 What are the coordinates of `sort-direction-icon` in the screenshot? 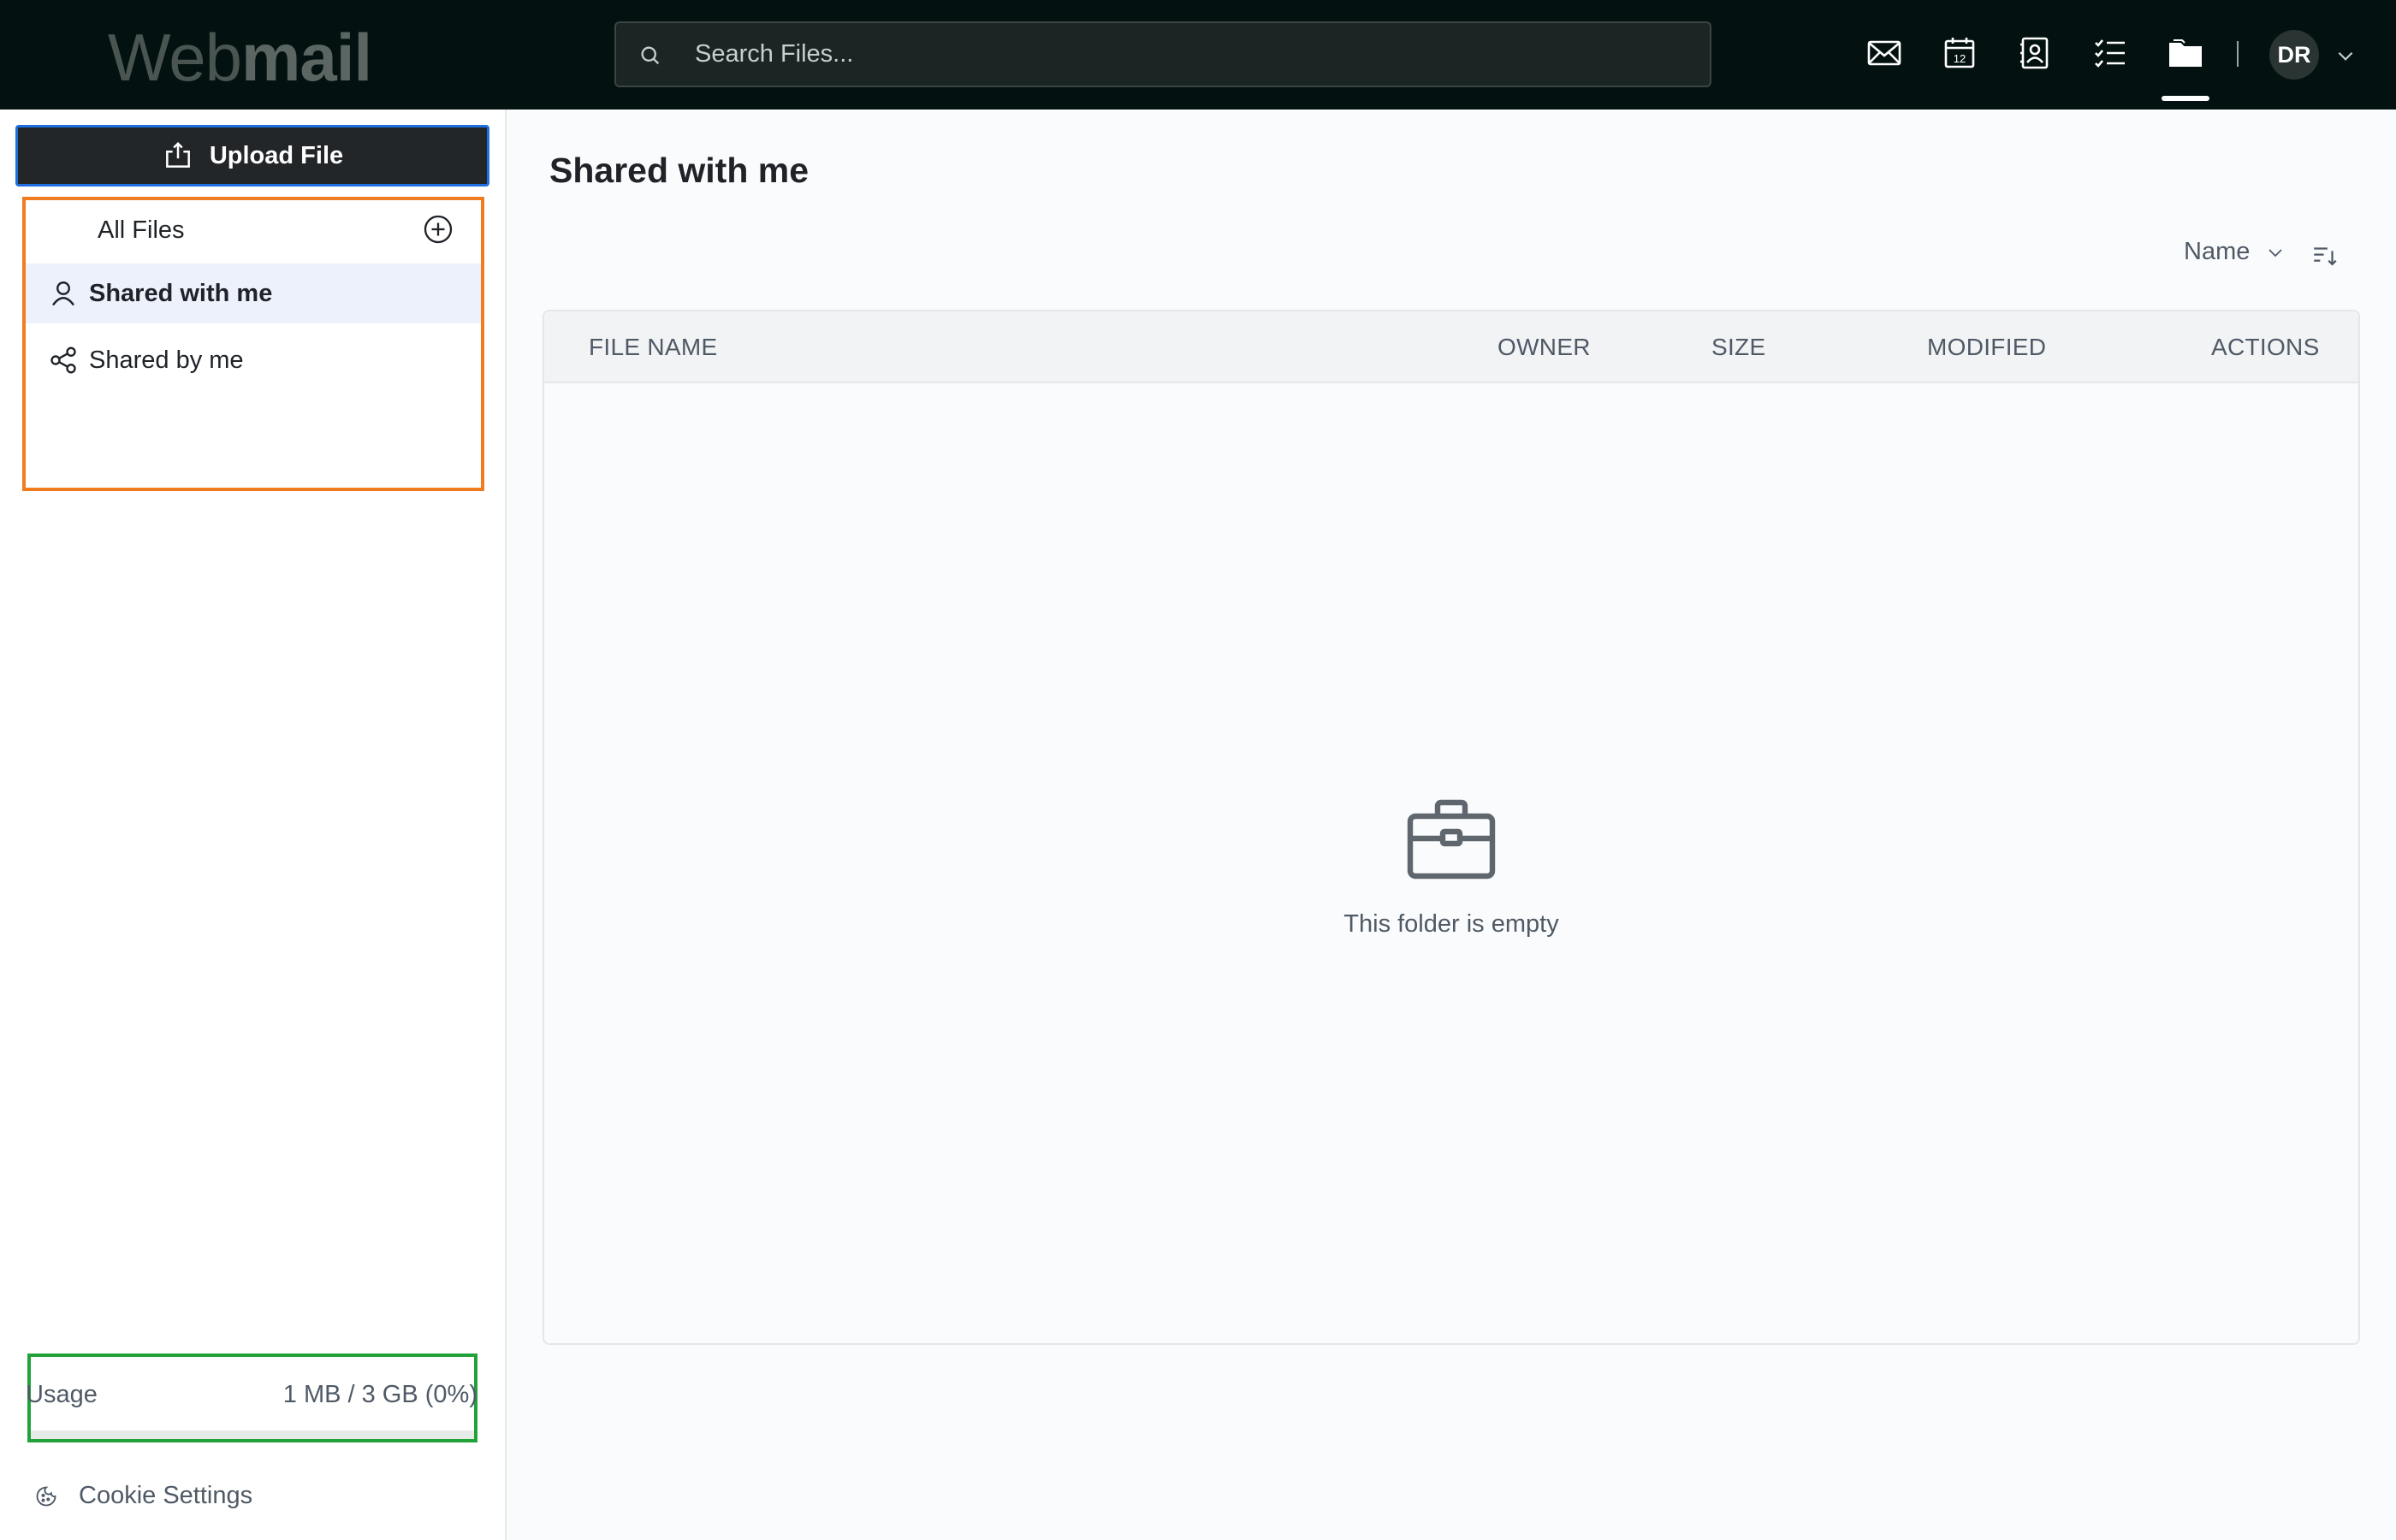 It's located at (2325, 255).